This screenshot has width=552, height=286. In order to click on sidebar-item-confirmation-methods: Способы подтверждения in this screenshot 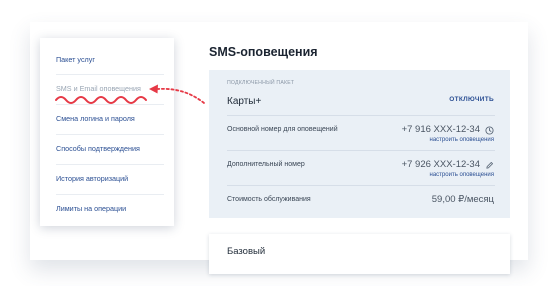, I will do `click(110, 148)`.